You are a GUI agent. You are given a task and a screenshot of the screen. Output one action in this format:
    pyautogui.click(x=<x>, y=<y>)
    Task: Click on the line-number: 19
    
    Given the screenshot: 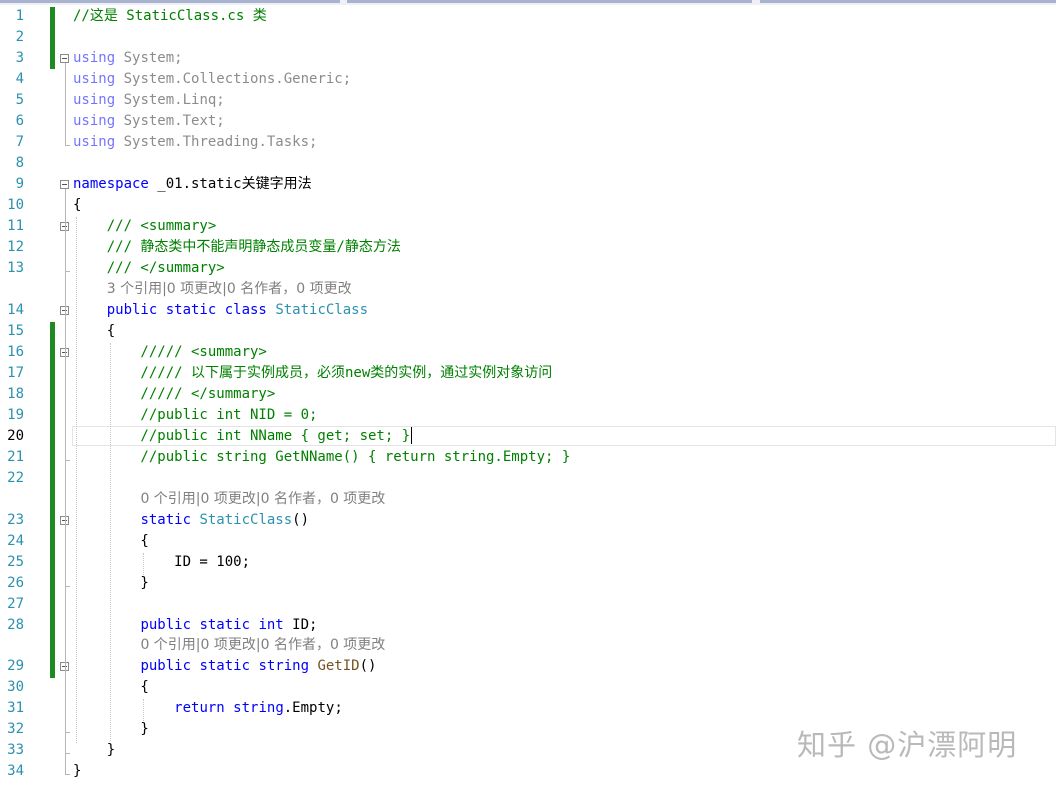 What is the action you would take?
    pyautogui.click(x=15, y=415)
    